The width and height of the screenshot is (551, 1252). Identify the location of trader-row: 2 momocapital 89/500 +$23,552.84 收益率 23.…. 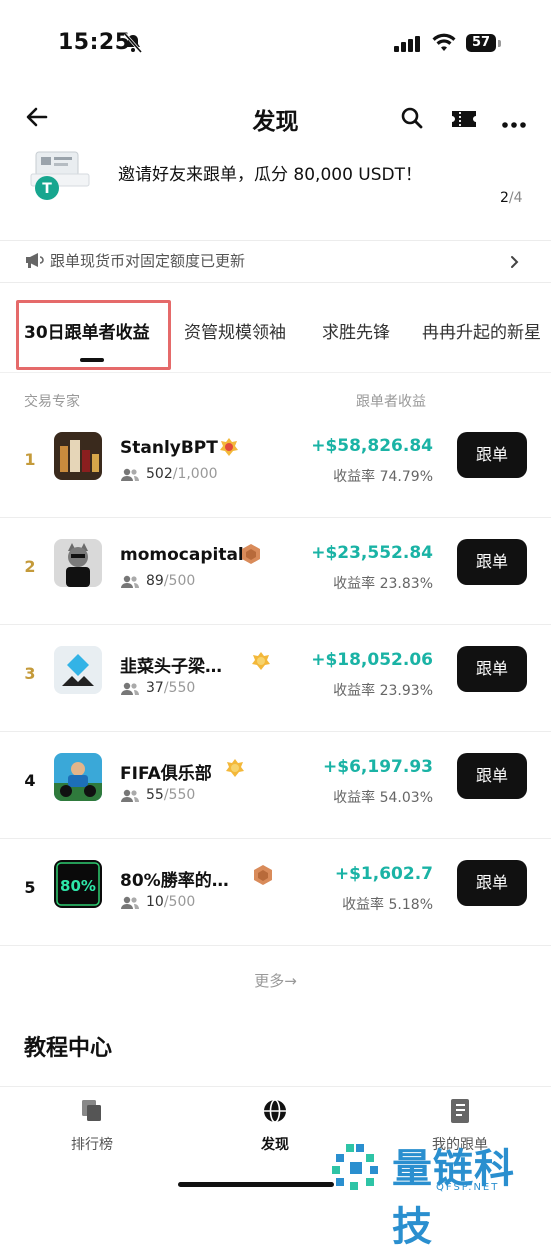
(275, 572).